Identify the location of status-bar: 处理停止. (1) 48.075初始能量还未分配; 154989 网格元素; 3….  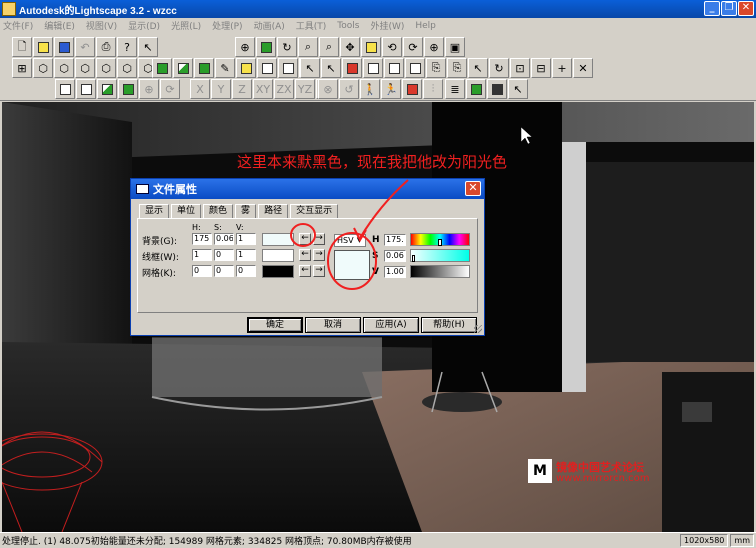
(378, 540).